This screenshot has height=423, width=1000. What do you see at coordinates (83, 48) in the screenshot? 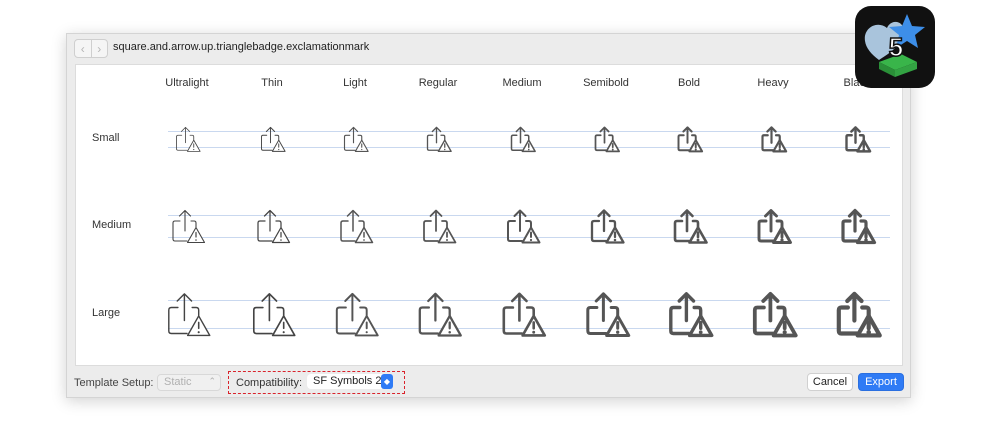
I see `back-icon: ‹` at bounding box center [83, 48].